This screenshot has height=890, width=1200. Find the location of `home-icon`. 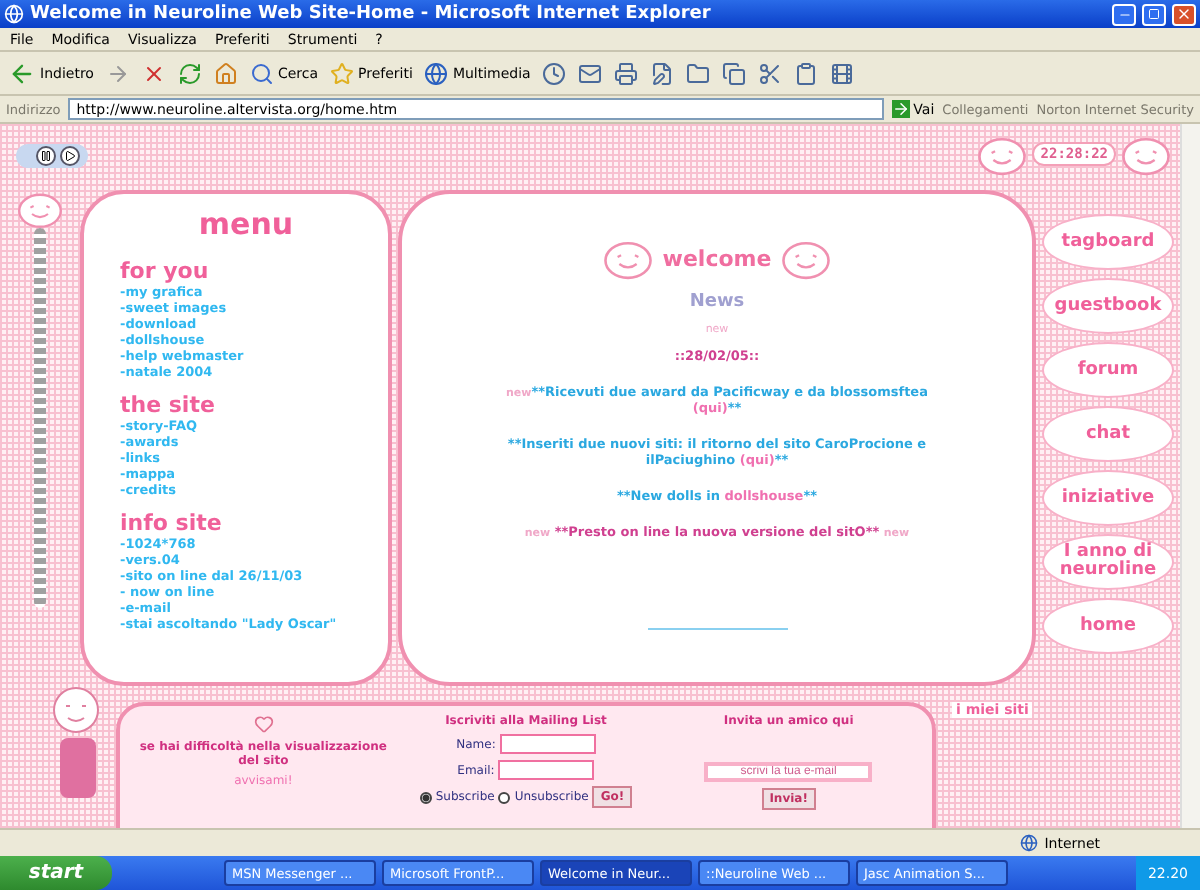

home-icon is located at coordinates (225, 73).